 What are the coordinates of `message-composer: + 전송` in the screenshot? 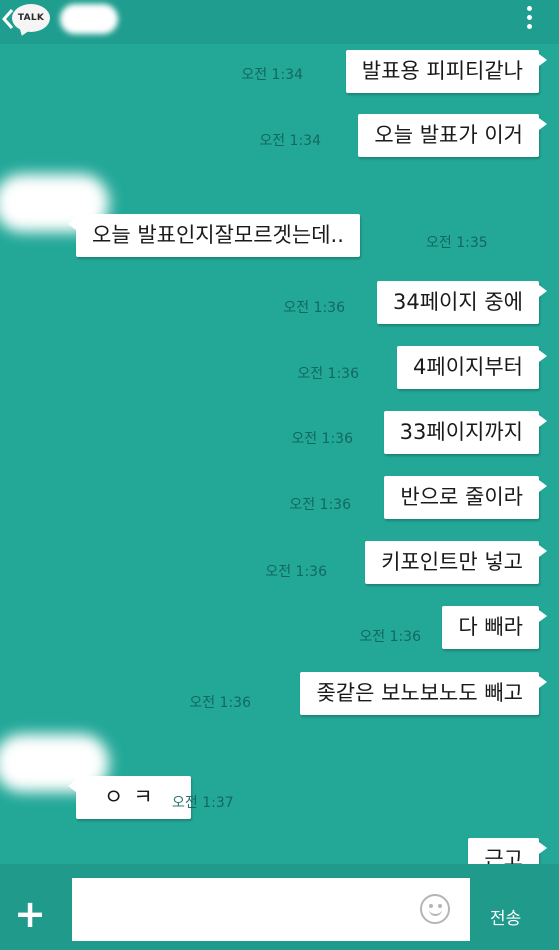 It's located at (279, 907).